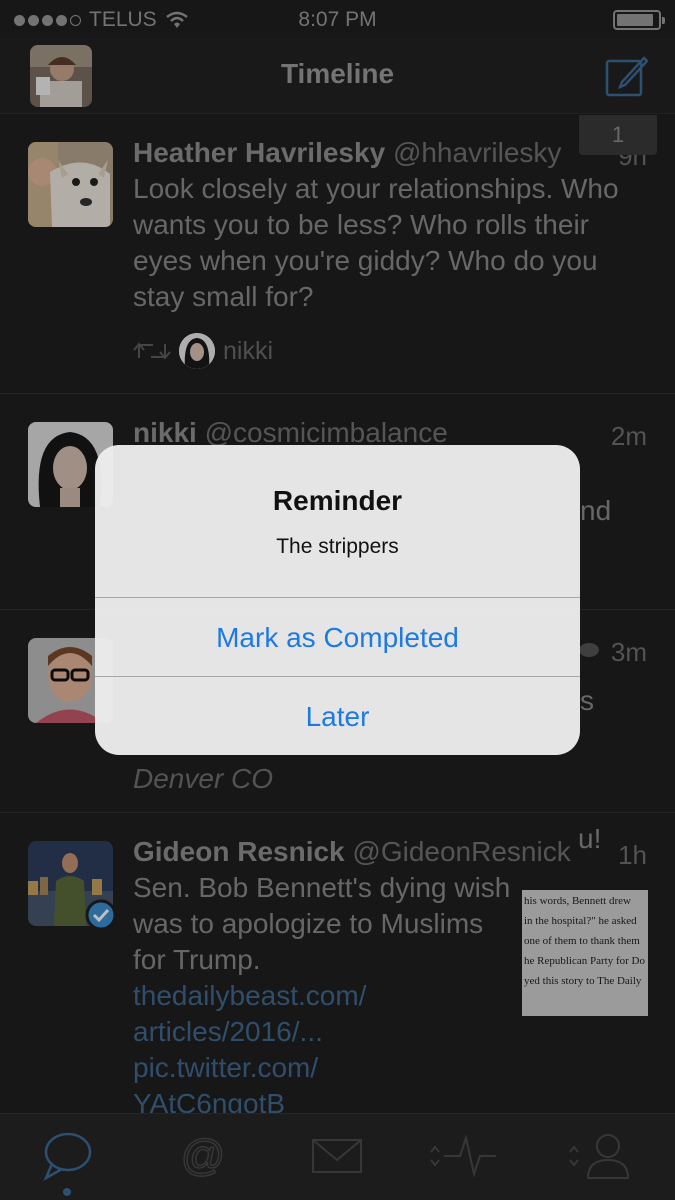 This screenshot has width=675, height=1200. Describe the element at coordinates (337, 636) in the screenshot. I see `mark-completed-button: Mark as Completed` at that location.